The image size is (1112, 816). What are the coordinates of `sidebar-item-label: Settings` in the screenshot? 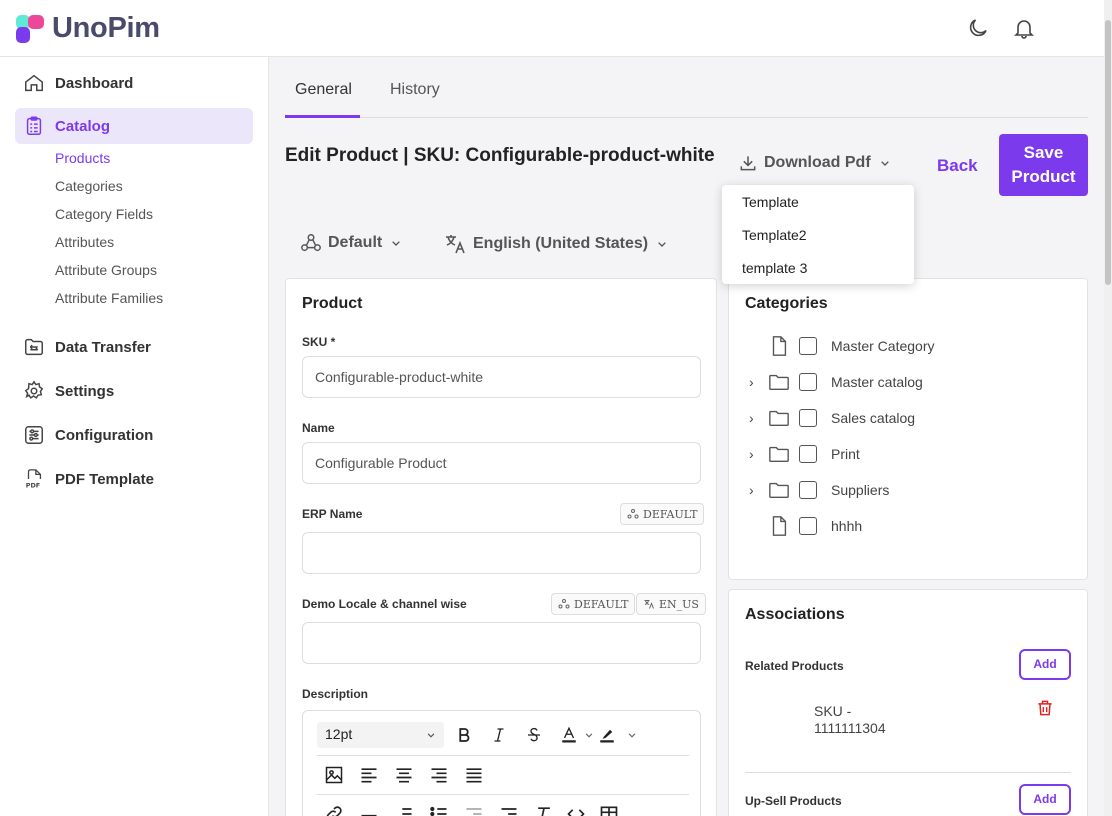 It's located at (85, 391).